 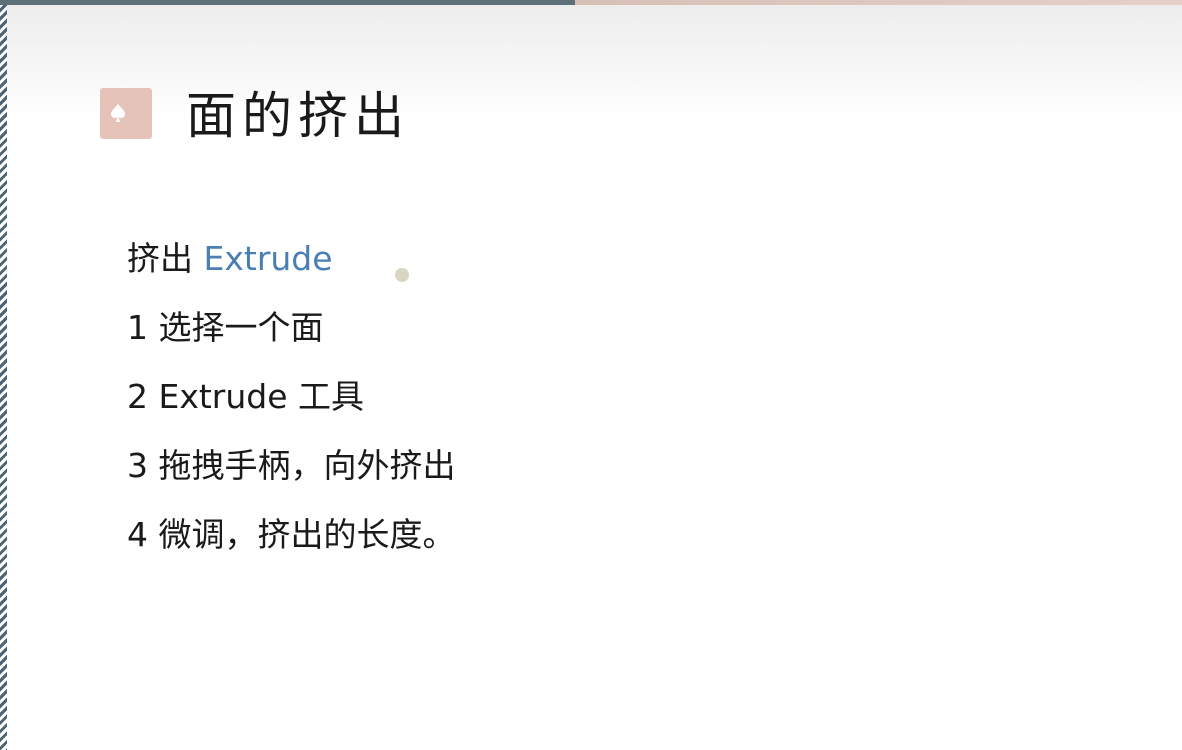 What do you see at coordinates (246, 396) in the screenshot?
I see `step-item: 2 Extrude 工具` at bounding box center [246, 396].